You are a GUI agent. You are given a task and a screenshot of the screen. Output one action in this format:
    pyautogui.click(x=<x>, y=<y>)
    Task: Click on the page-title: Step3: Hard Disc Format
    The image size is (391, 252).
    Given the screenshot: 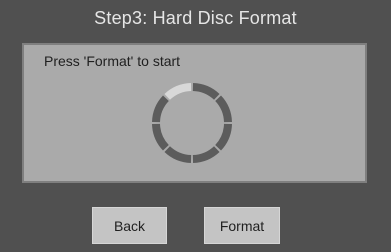 What is the action you would take?
    pyautogui.click(x=195, y=18)
    